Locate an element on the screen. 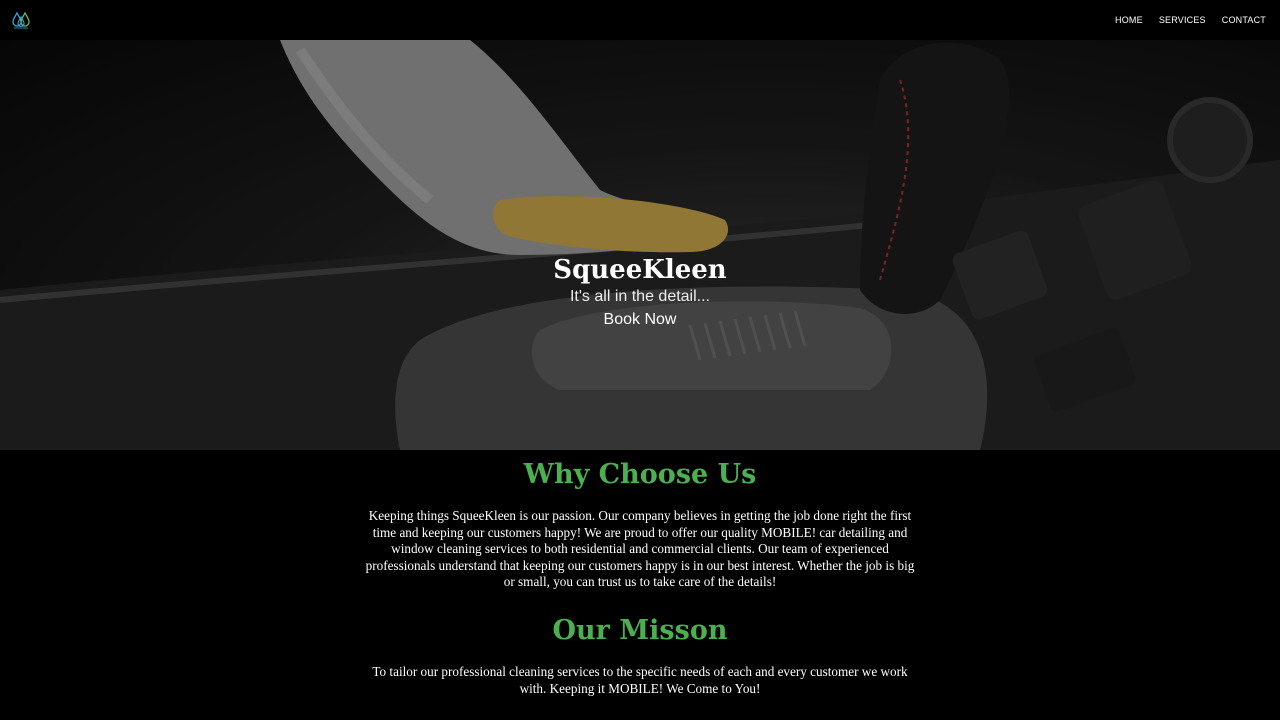 The height and width of the screenshot is (720, 1280). water-drops-logo-icon is located at coordinates (21, 20).